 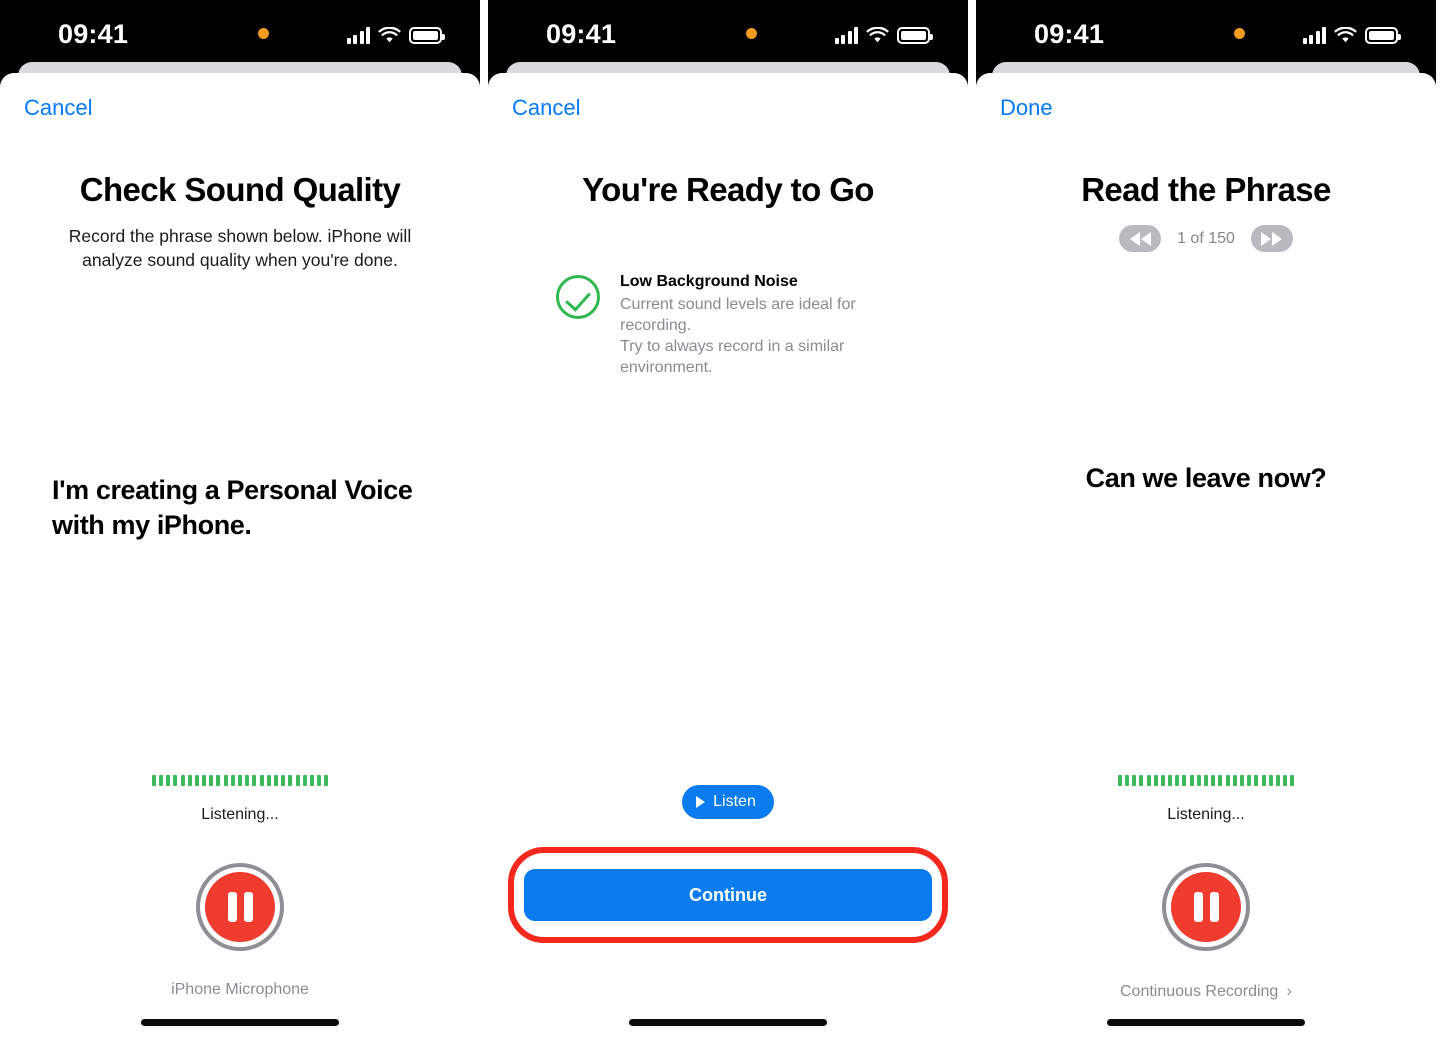 I want to click on listen-button-label: Listen, so click(x=734, y=801).